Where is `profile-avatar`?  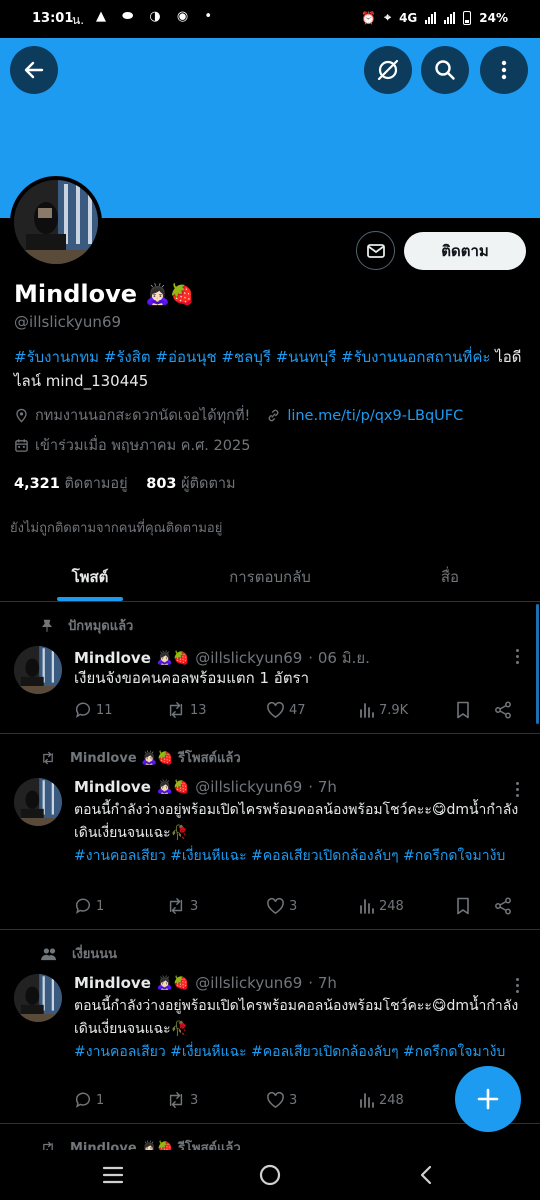 profile-avatar is located at coordinates (56, 222).